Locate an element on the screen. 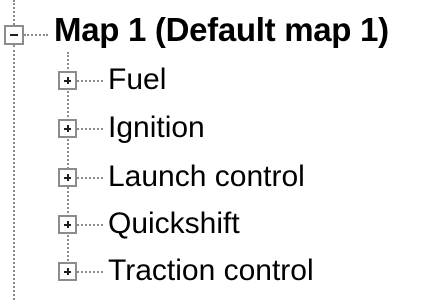 The height and width of the screenshot is (300, 428). tree-node-launch-control-label: Launch control is located at coordinates (206, 177).